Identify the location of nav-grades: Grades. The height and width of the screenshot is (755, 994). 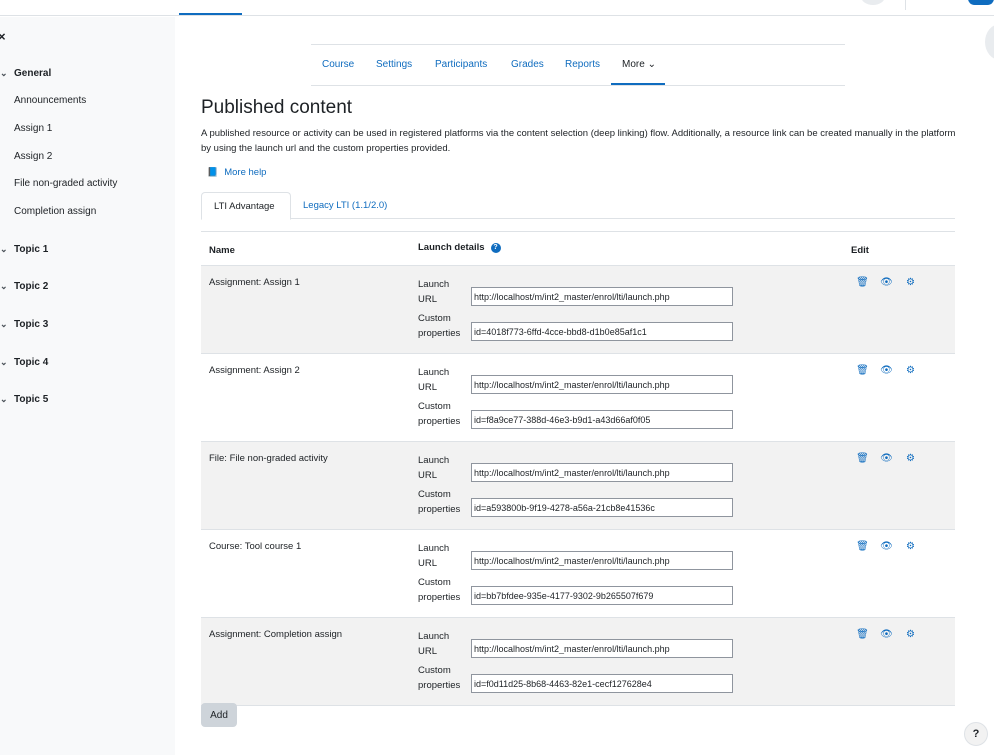
(527, 64).